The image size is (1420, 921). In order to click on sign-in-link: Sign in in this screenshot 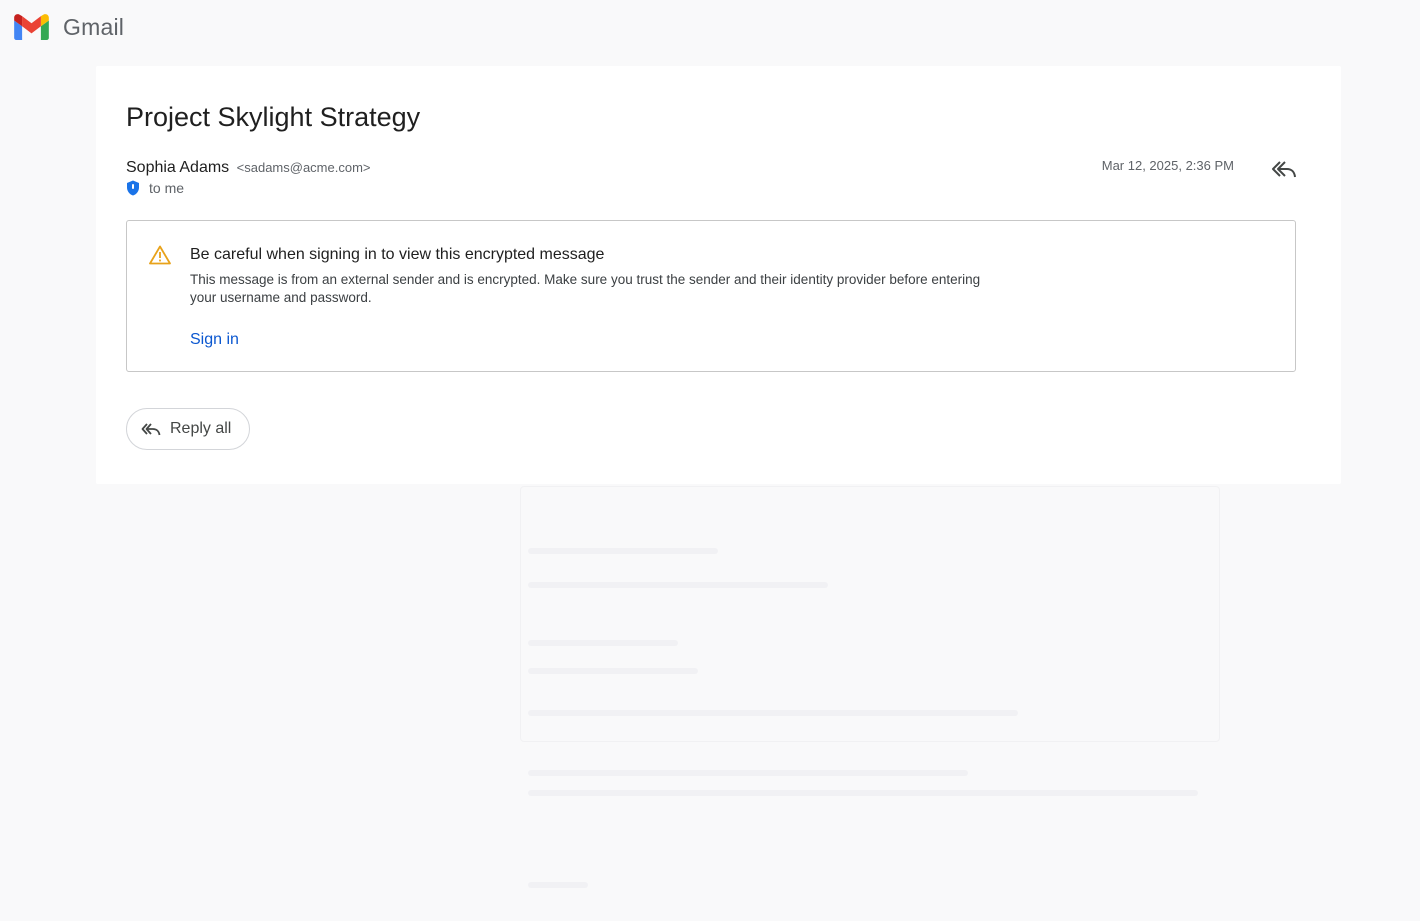, I will do `click(214, 340)`.